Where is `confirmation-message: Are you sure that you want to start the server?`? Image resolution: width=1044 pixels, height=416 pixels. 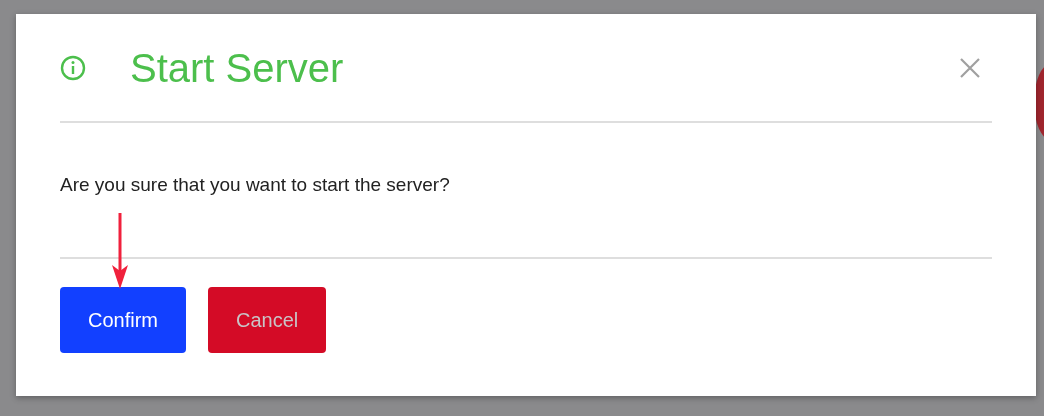 confirmation-message: Are you sure that you want to start the server? is located at coordinates (255, 185).